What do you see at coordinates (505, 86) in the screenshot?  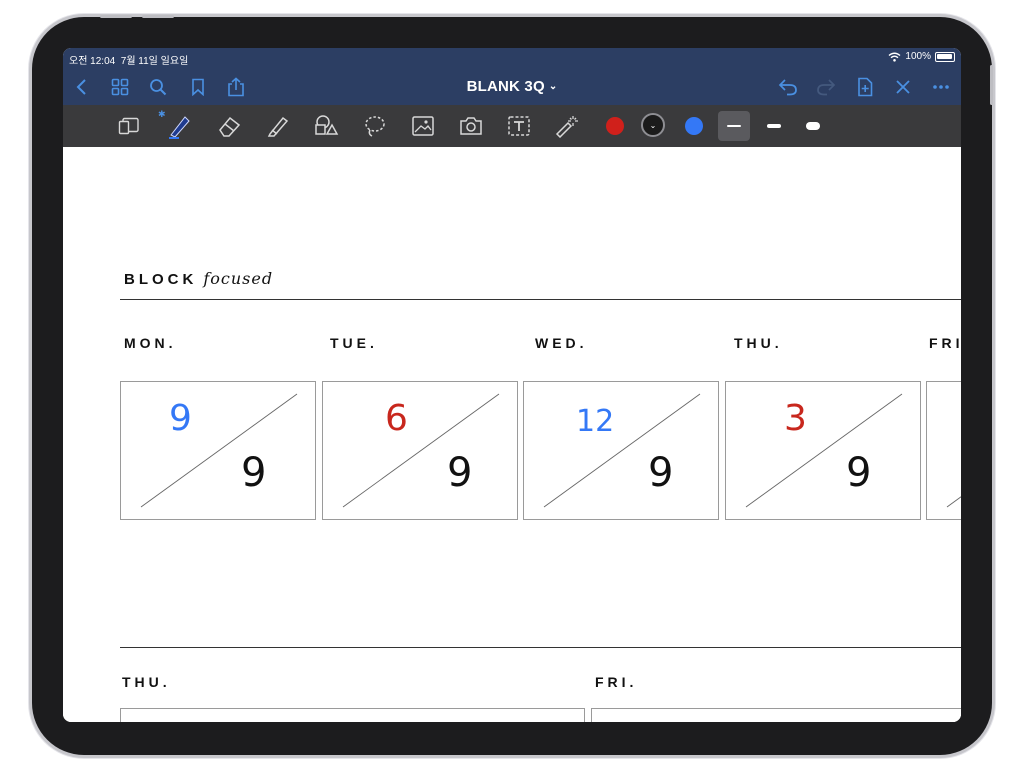 I see `document-title-text: BLANK 3Q` at bounding box center [505, 86].